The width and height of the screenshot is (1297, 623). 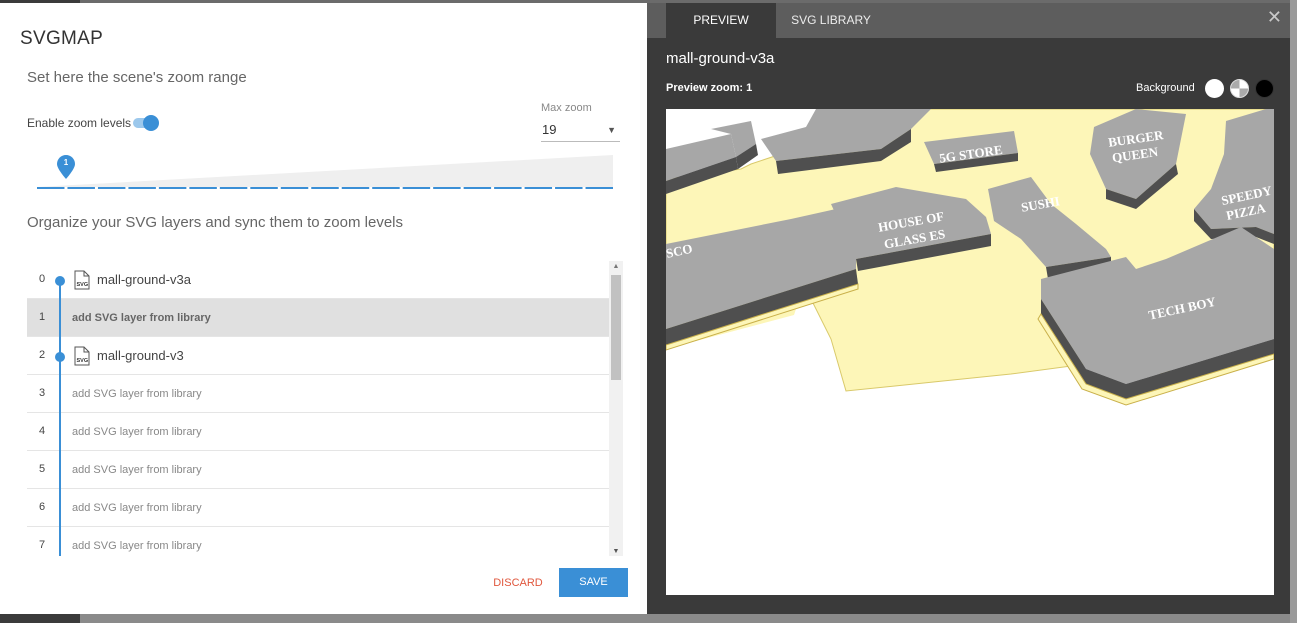 What do you see at coordinates (720, 58) in the screenshot?
I see `preview-title: mall-ground-v3a` at bounding box center [720, 58].